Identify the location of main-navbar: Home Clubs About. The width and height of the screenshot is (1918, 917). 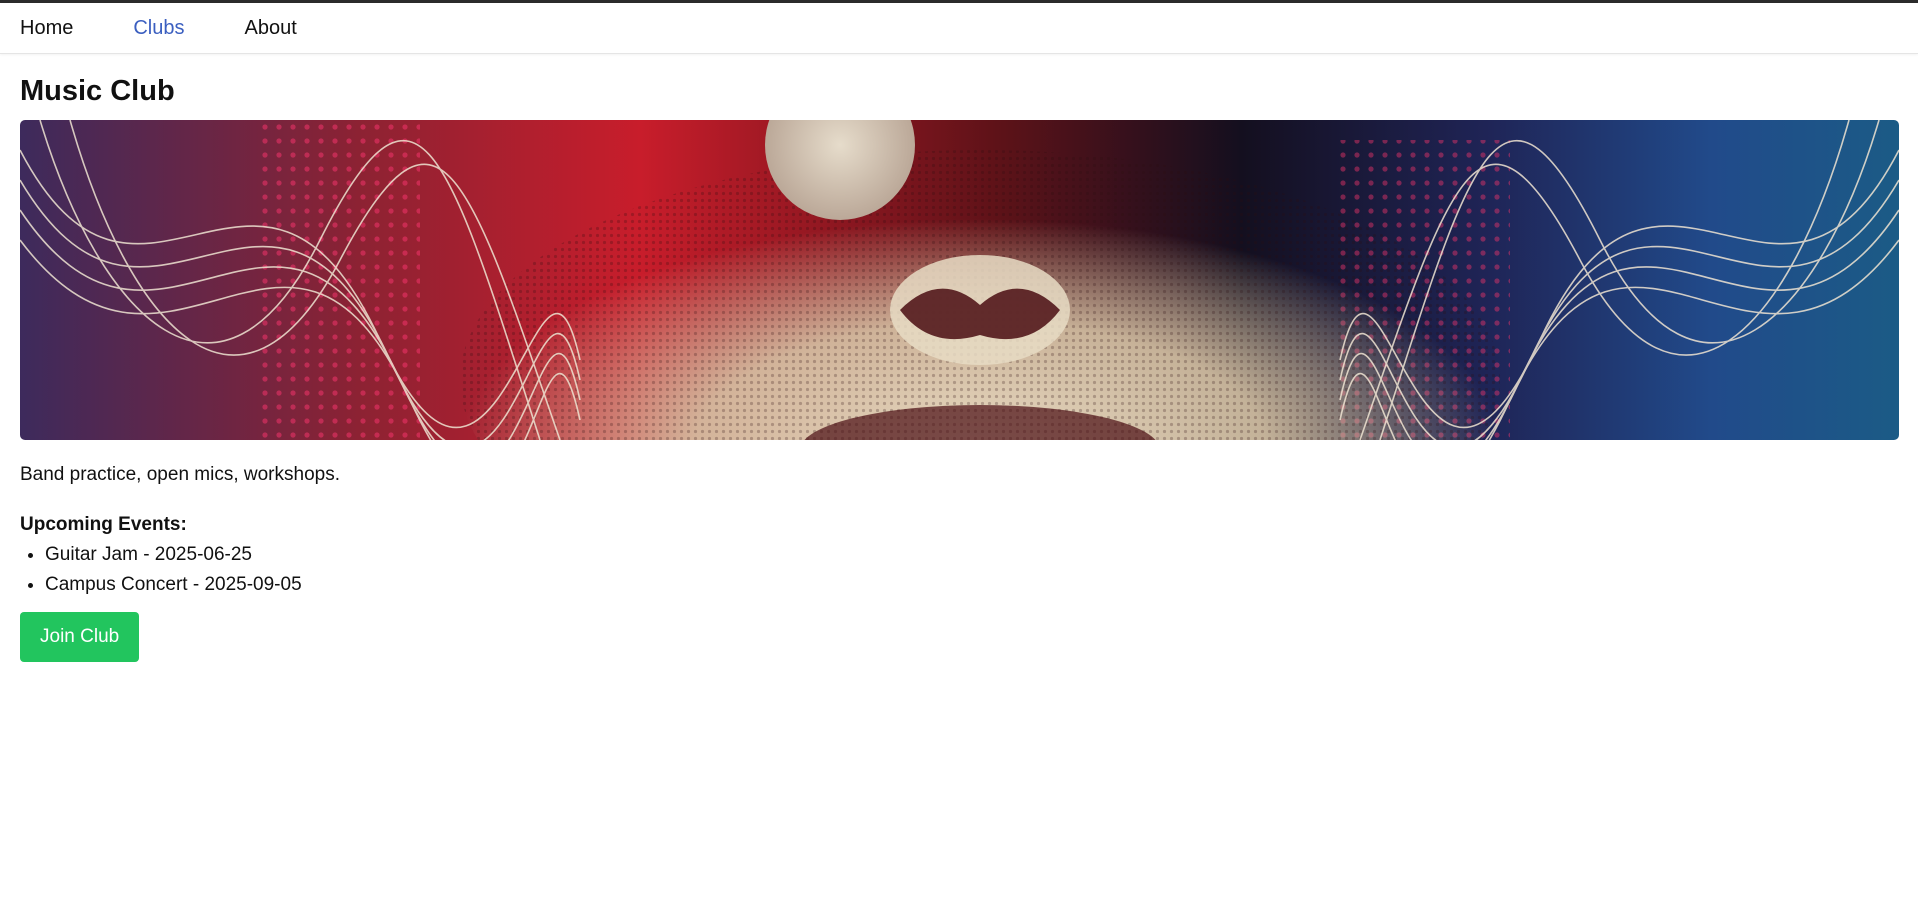
(959, 28).